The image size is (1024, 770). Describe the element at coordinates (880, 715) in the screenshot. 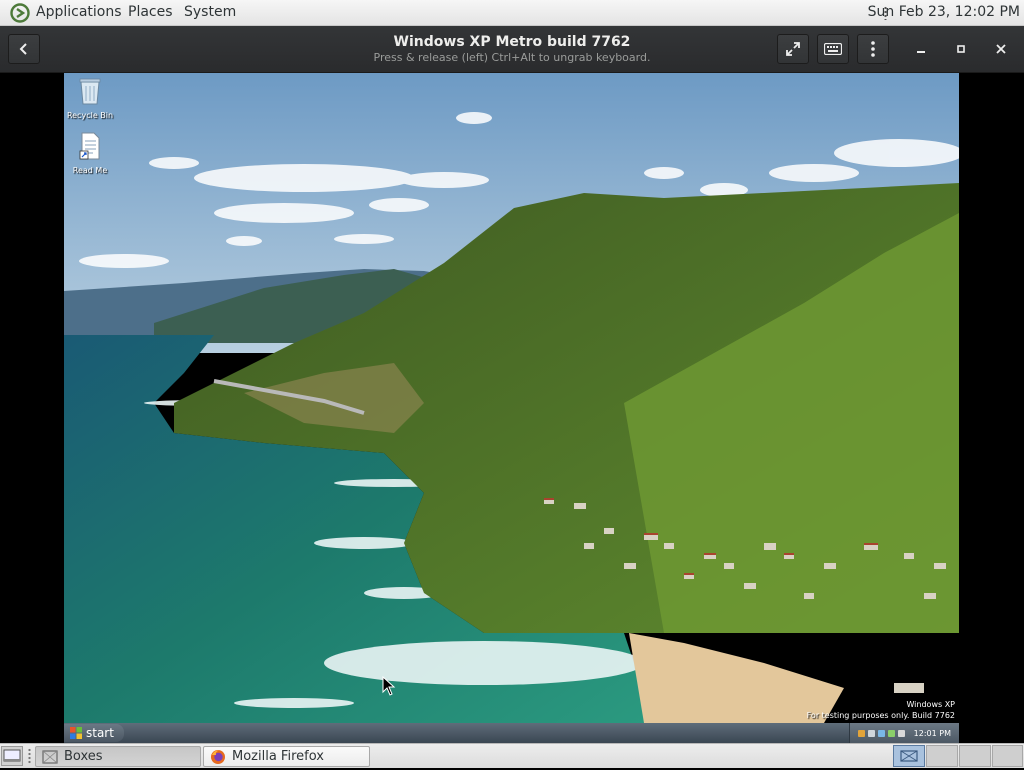

I see `watermark-build-text: For testing purposes only. Build 7762` at that location.